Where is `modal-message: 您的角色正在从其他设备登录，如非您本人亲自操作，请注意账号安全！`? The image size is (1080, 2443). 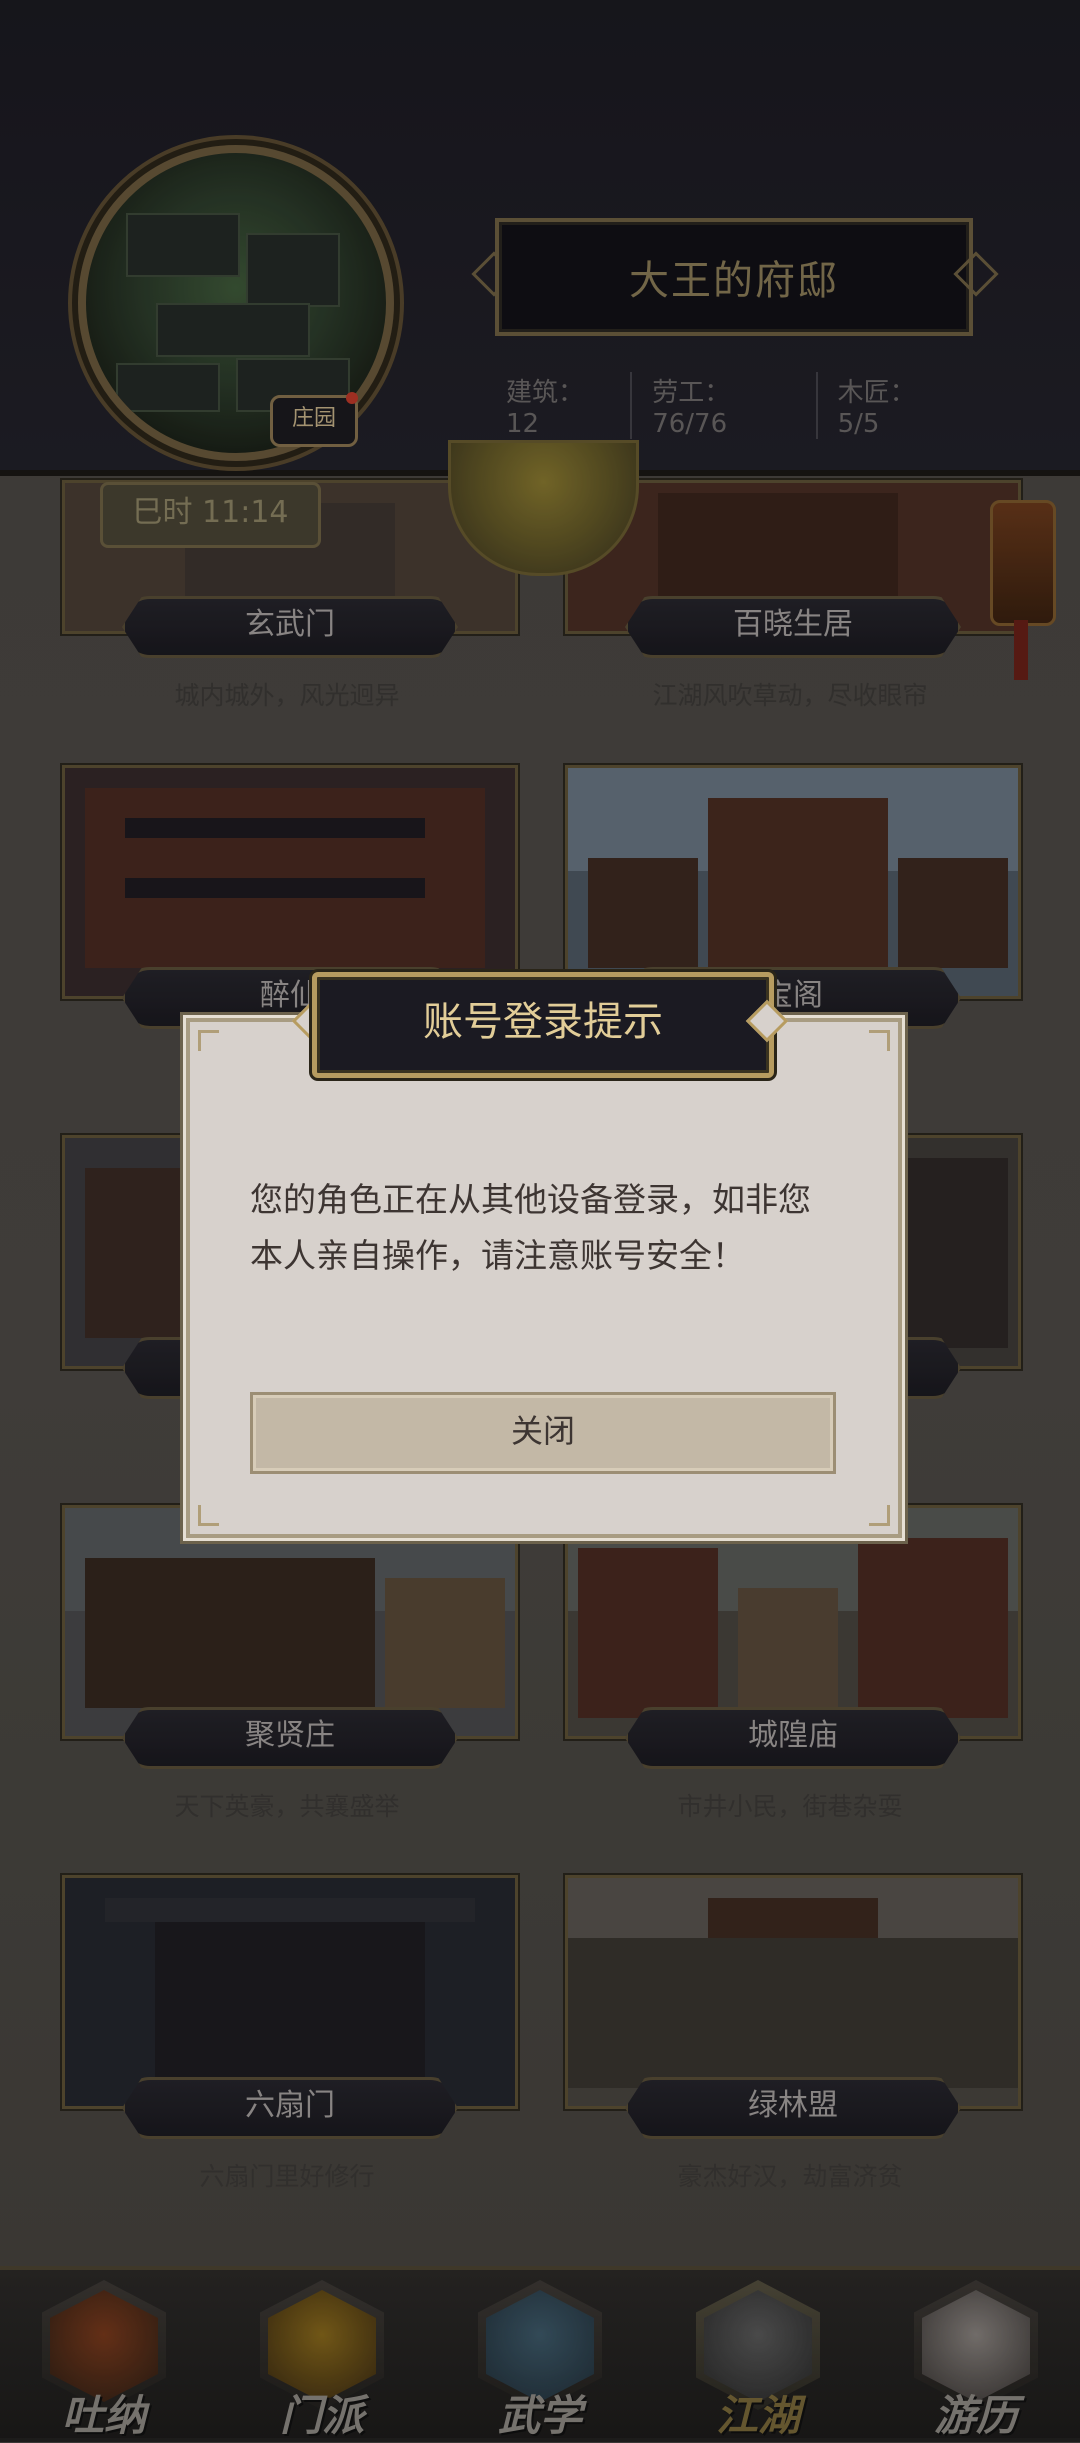 modal-message: 您的角色正在从其他设备登录，如非您本人亲自操作，请注意账号安全！ is located at coordinates (530, 1227).